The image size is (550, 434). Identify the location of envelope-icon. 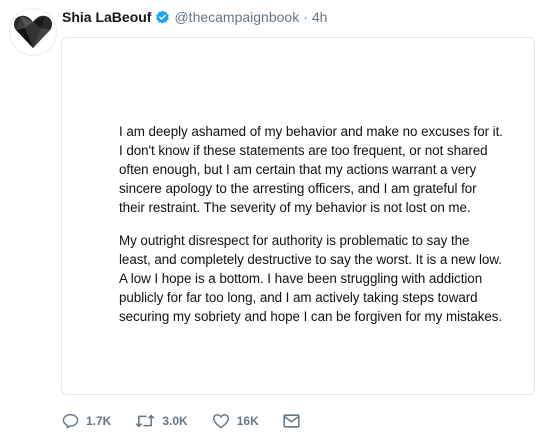
(291, 421).